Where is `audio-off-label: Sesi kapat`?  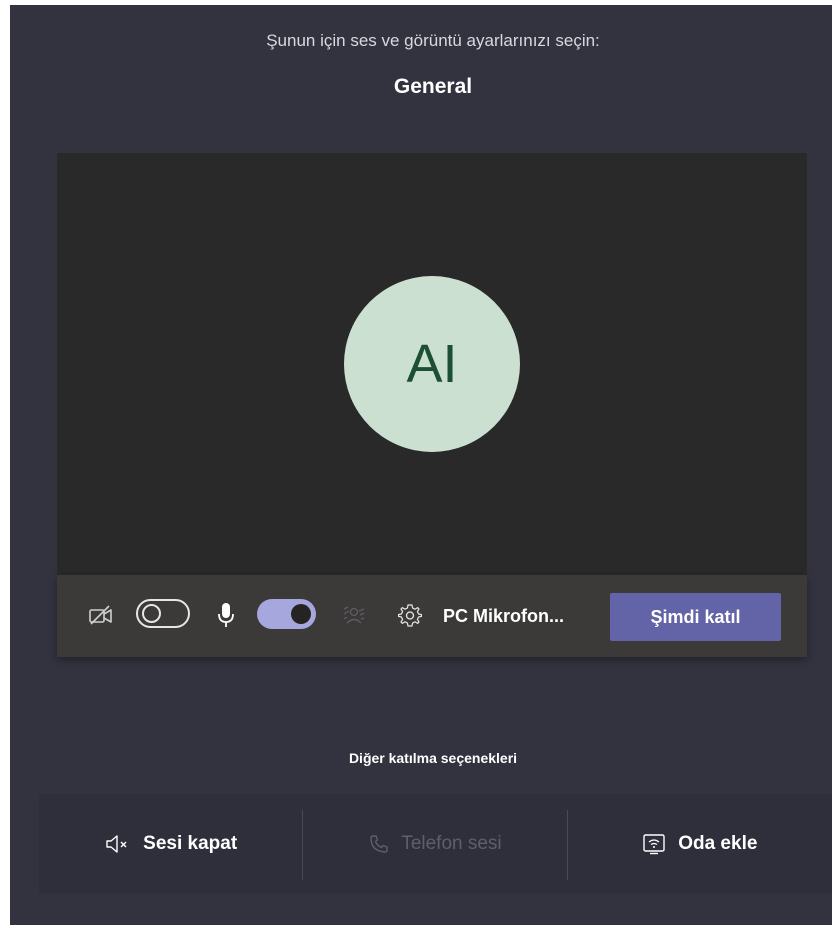 audio-off-label: Sesi kapat is located at coordinates (190, 843).